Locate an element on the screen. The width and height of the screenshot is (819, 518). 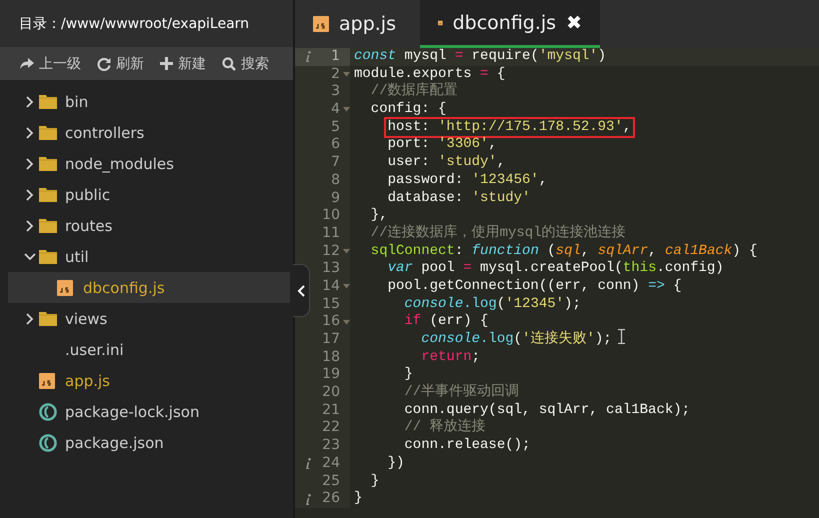
file-tree-item: node_modules is located at coordinates (149, 163).